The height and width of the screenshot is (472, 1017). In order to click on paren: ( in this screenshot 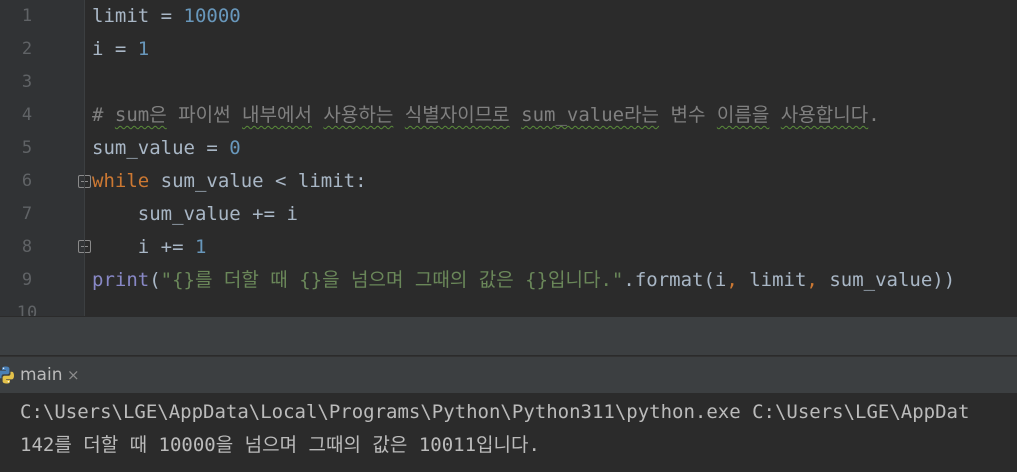, I will do `click(155, 280)`.